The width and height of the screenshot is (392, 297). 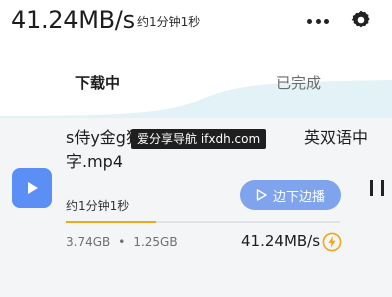 I want to click on task-speed: 41.24MB/s, so click(x=281, y=241).